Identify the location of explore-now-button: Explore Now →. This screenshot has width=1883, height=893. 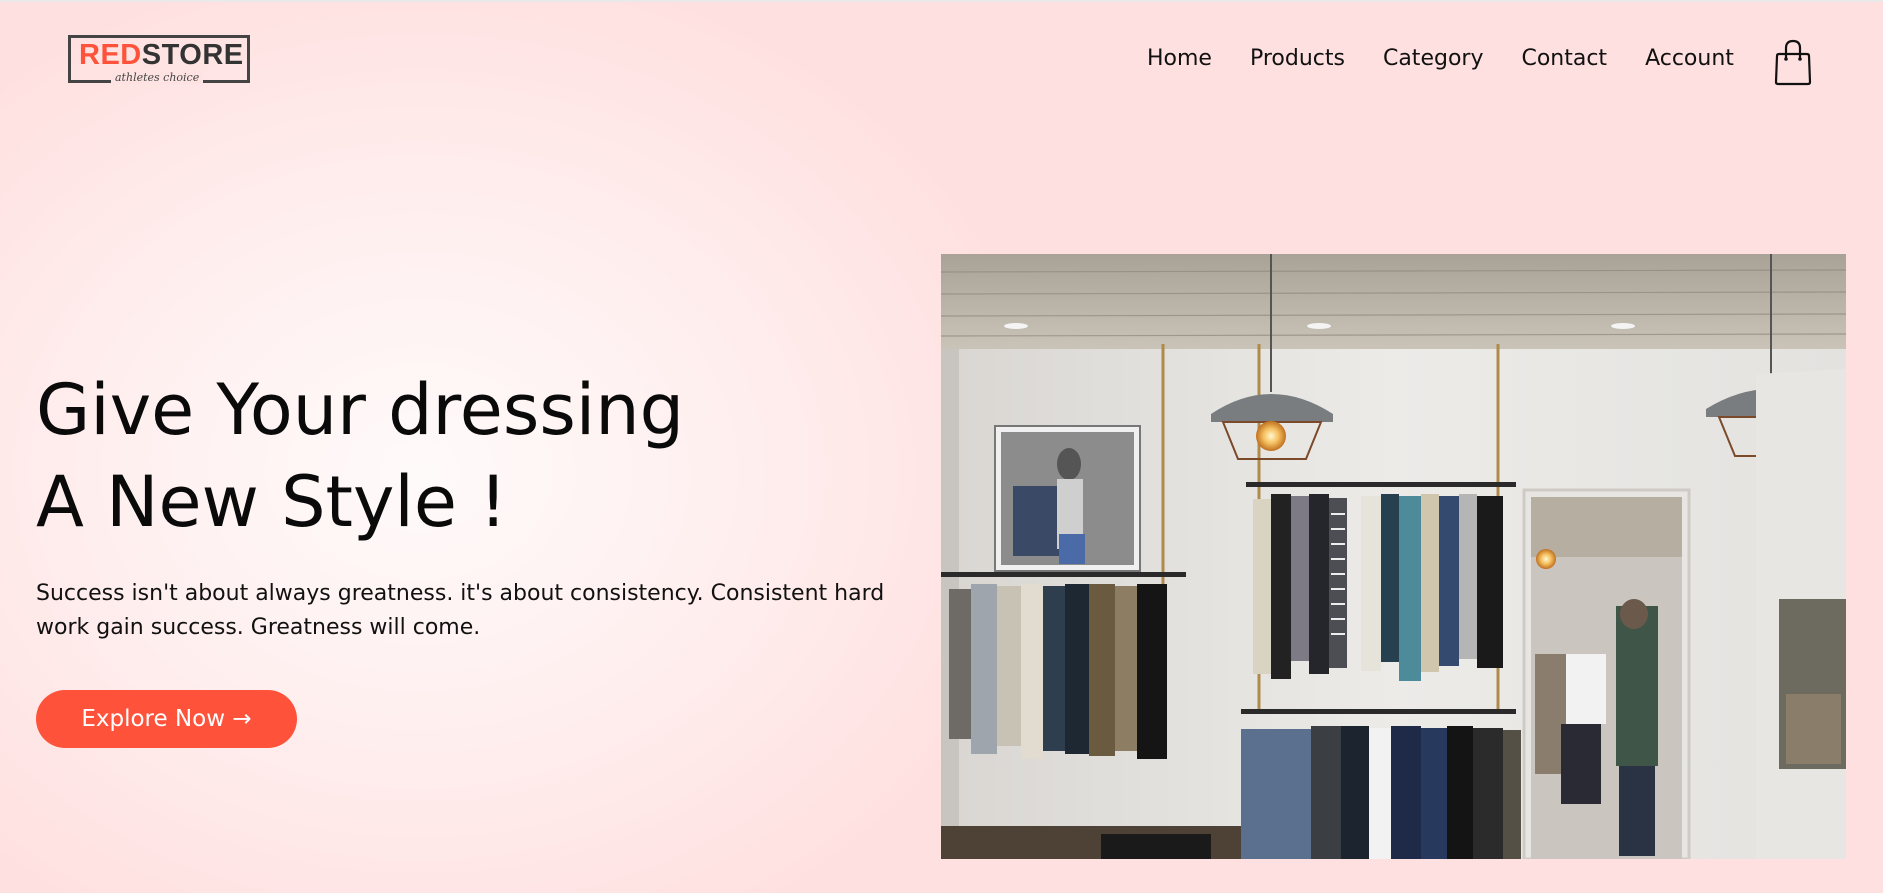
(166, 719).